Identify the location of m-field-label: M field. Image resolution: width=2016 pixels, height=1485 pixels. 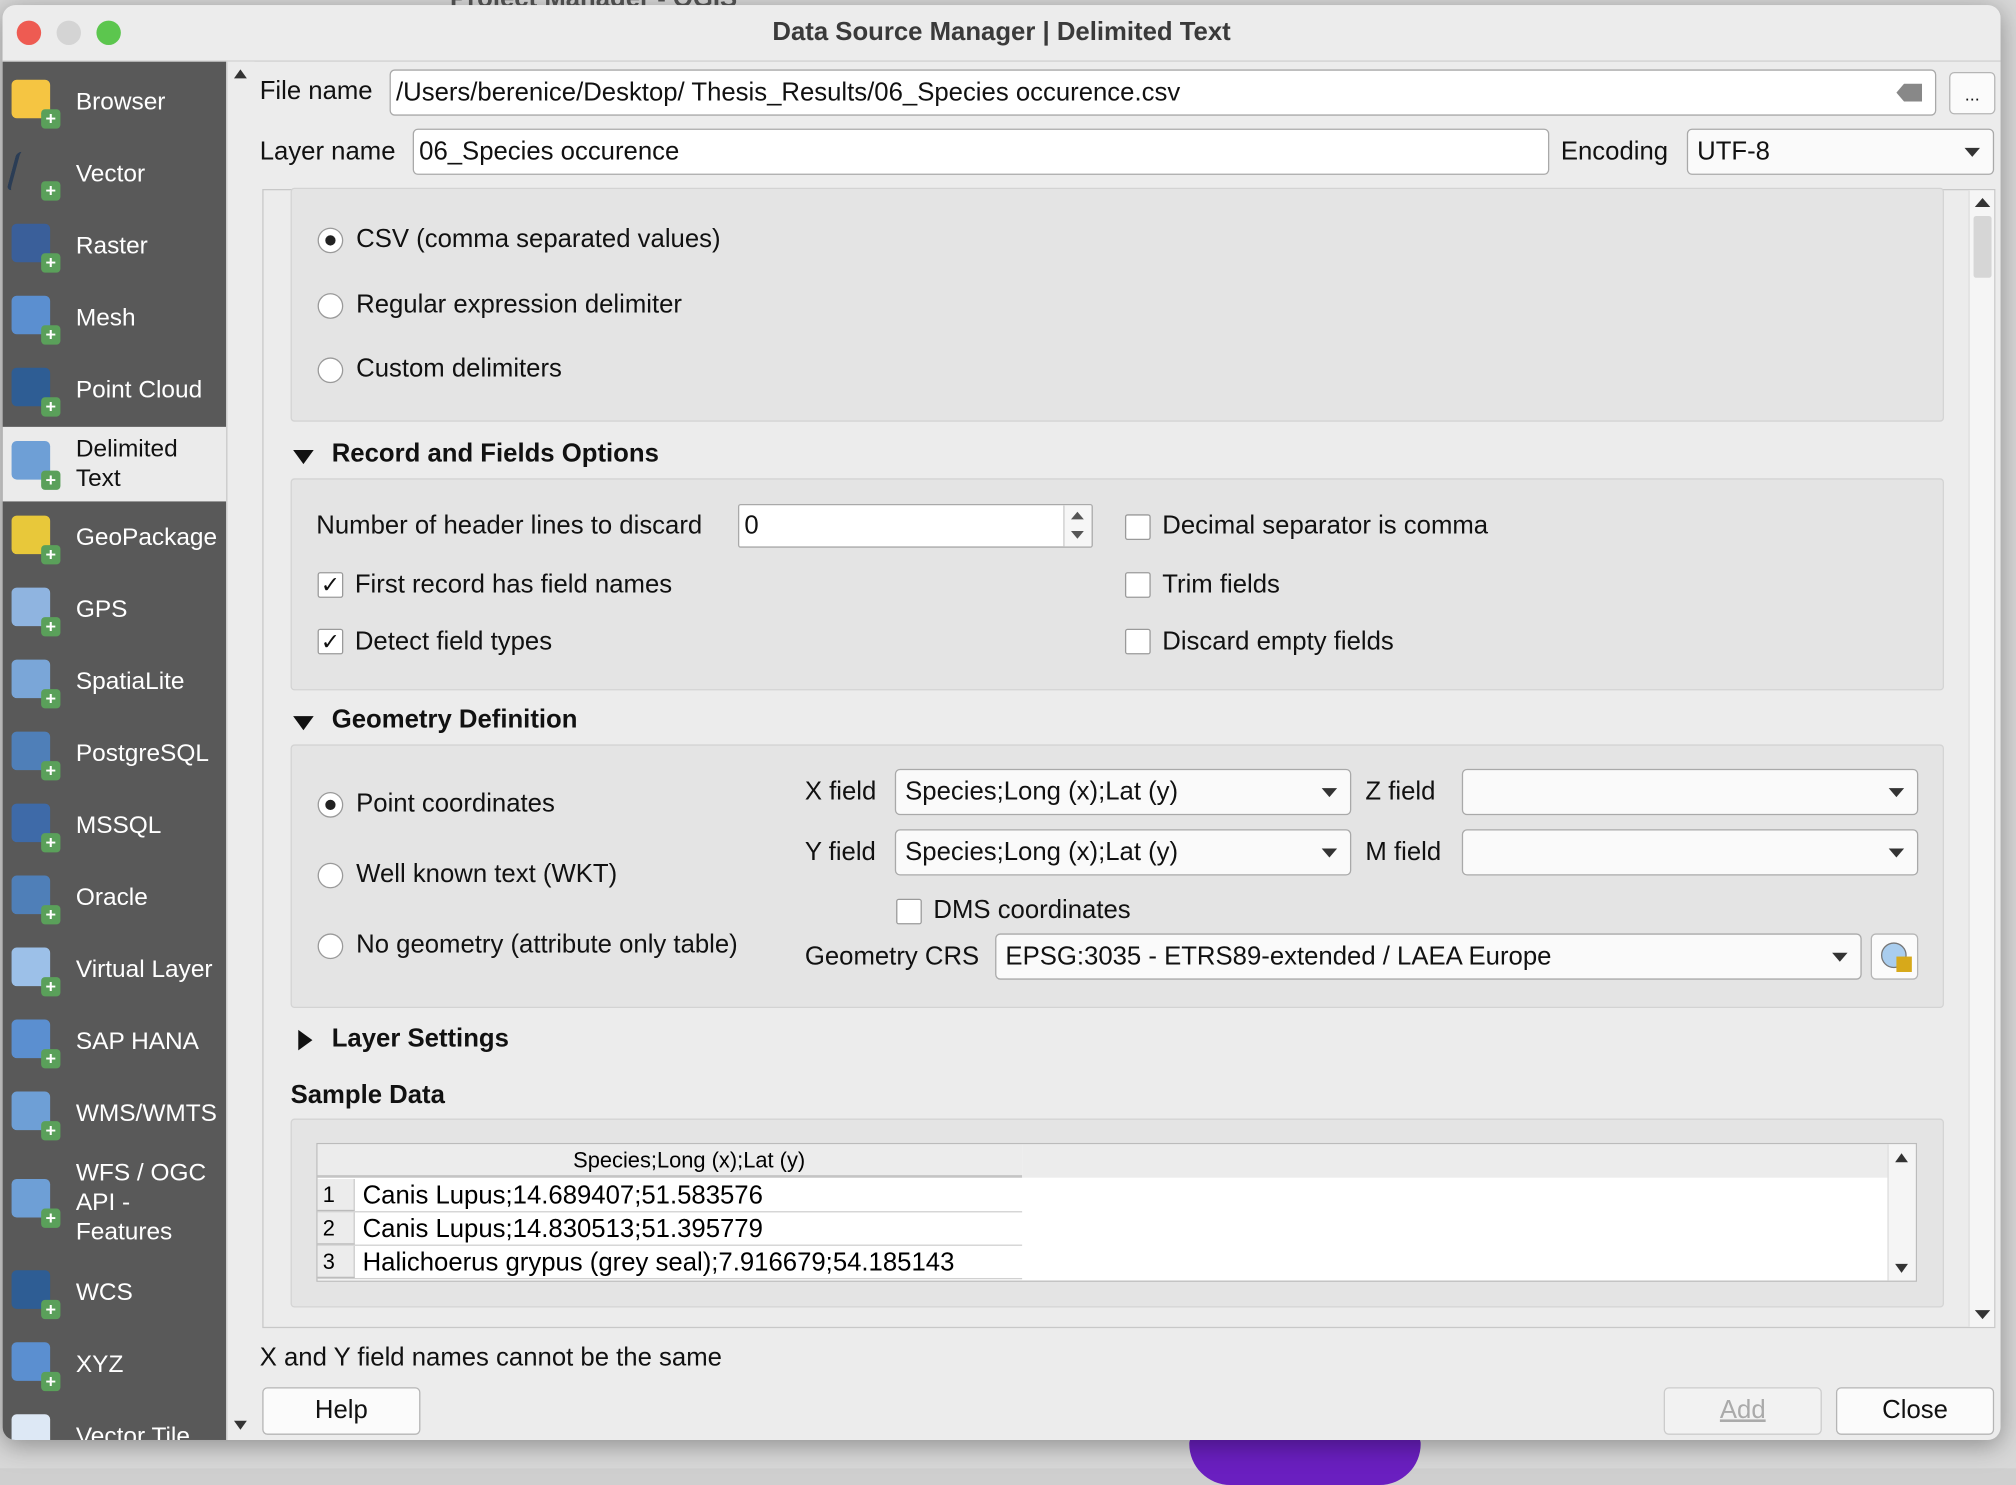
(1403, 852).